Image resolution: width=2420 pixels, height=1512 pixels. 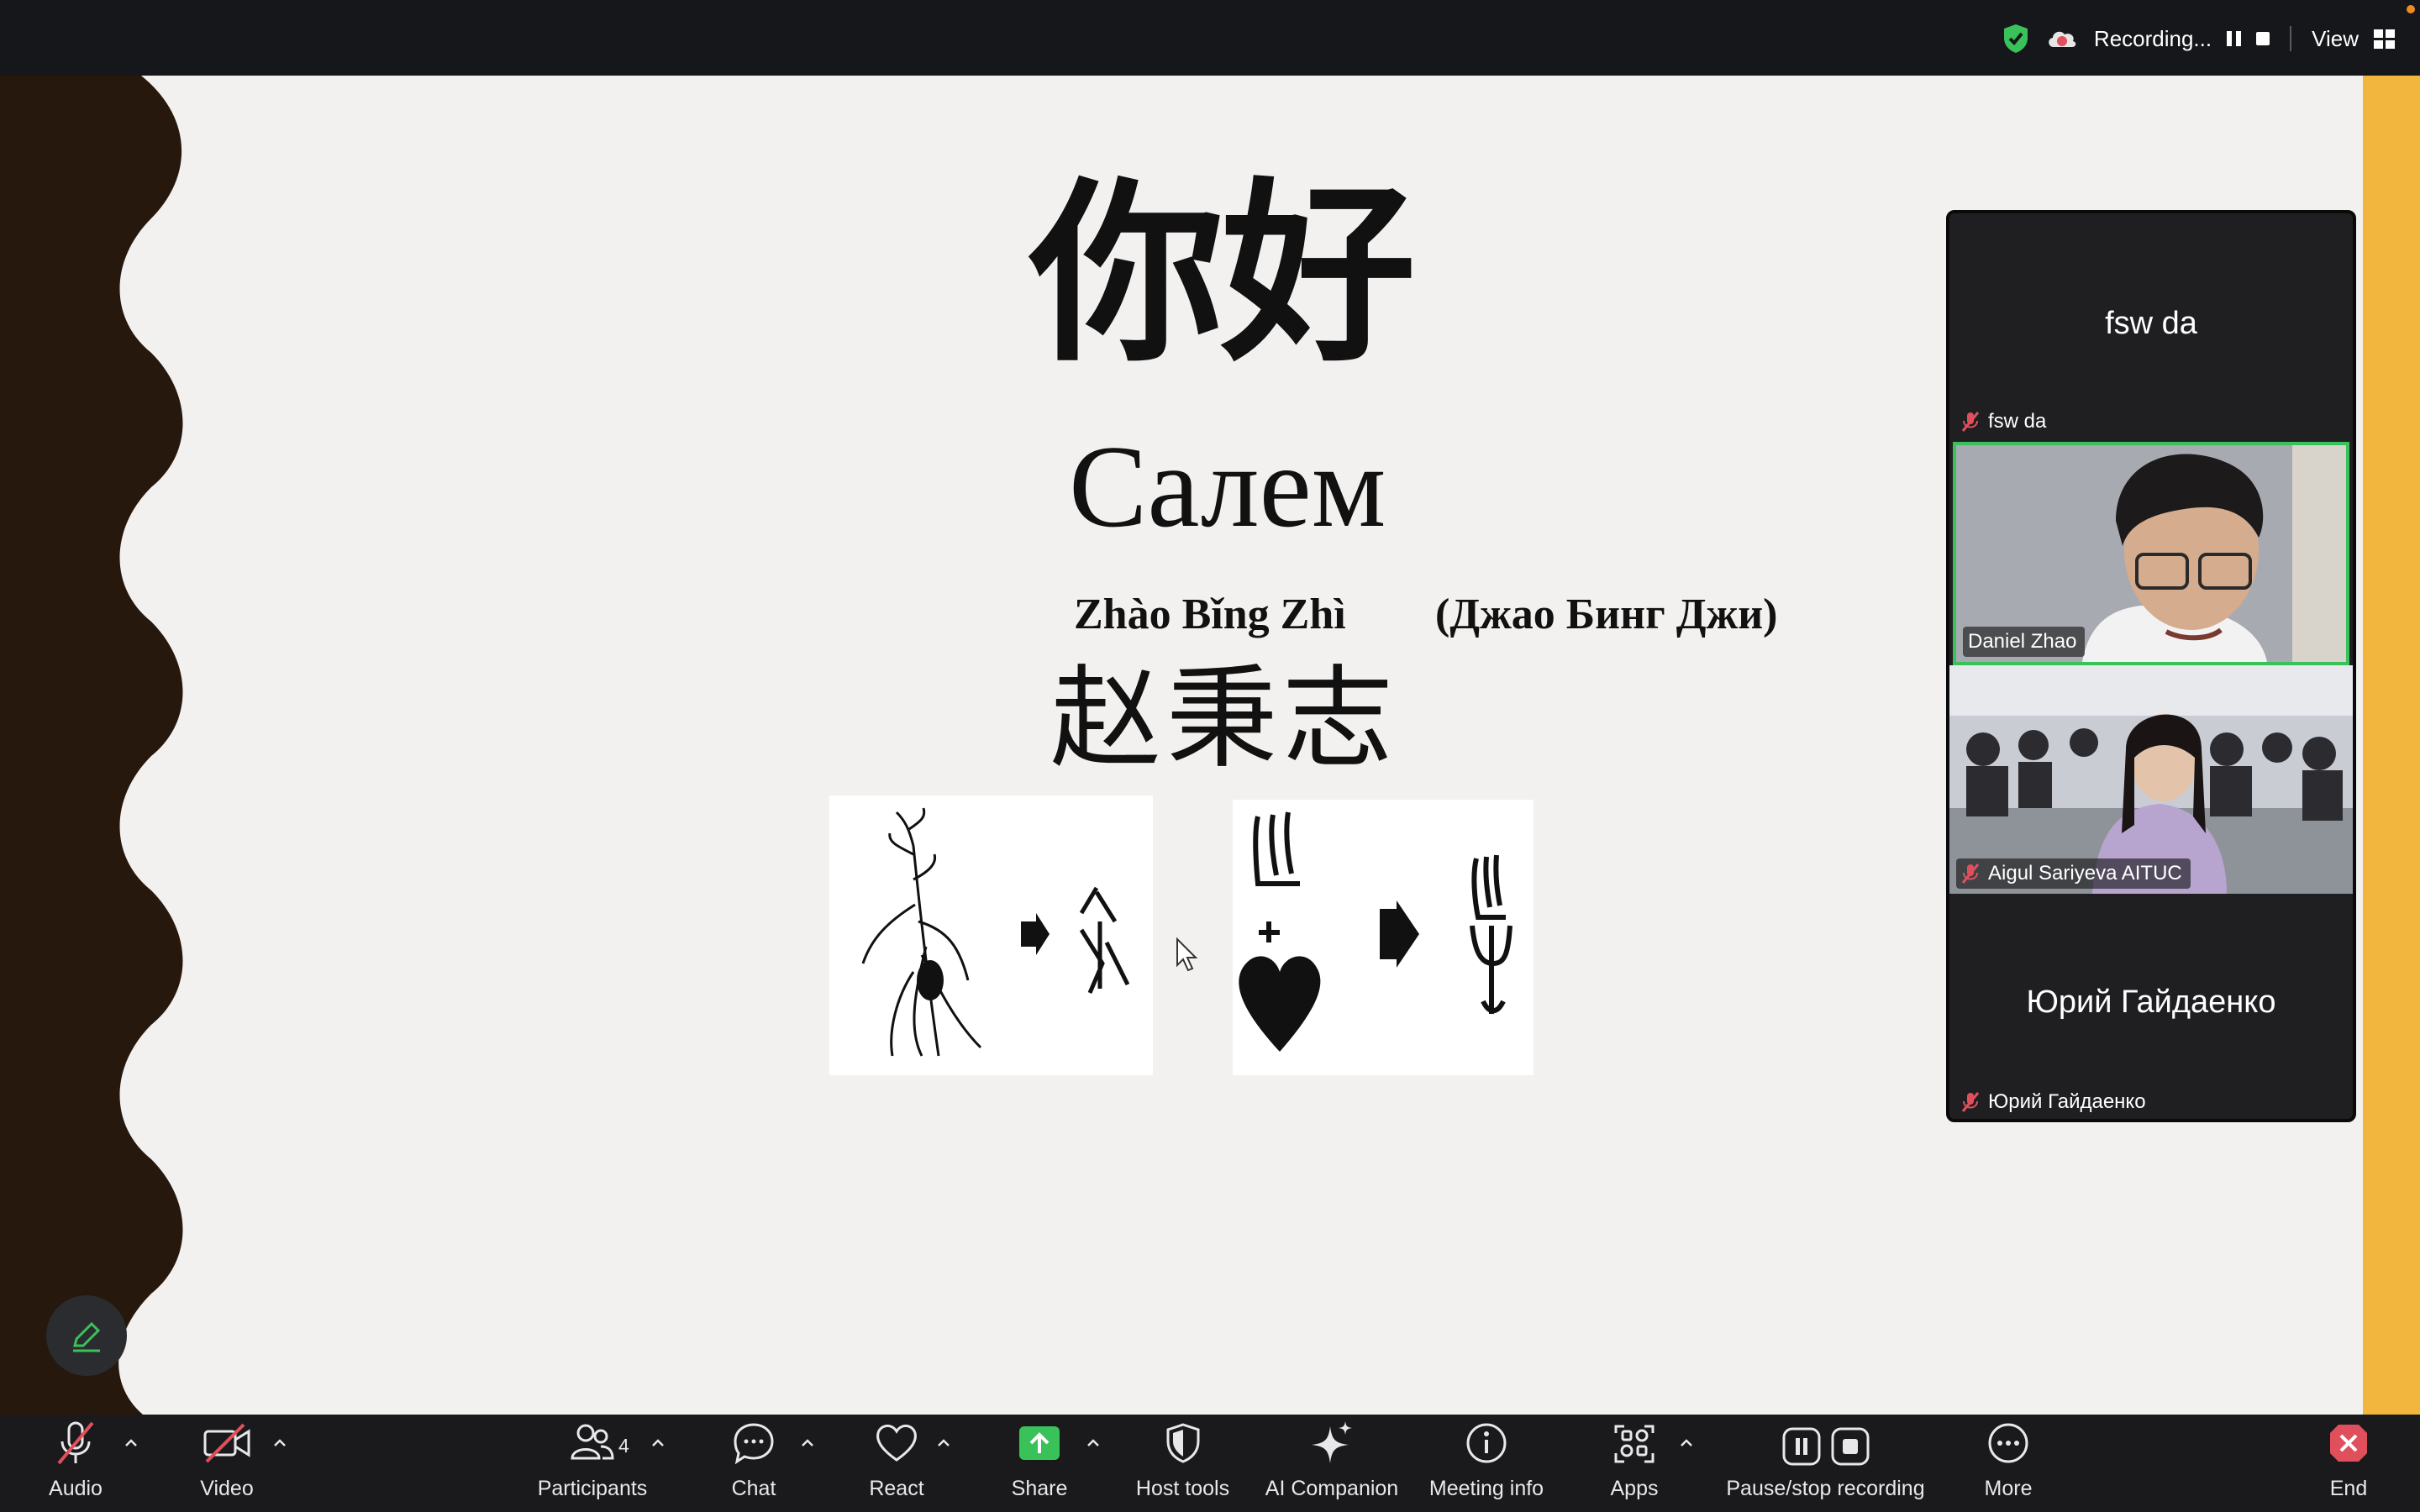 I want to click on chat-button: Chat, so click(x=753, y=1463).